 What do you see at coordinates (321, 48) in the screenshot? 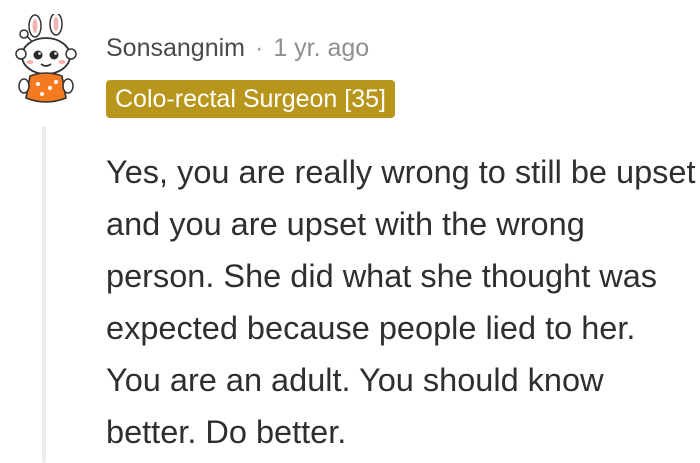
I see `timestamp-link: 1 yr. ago` at bounding box center [321, 48].